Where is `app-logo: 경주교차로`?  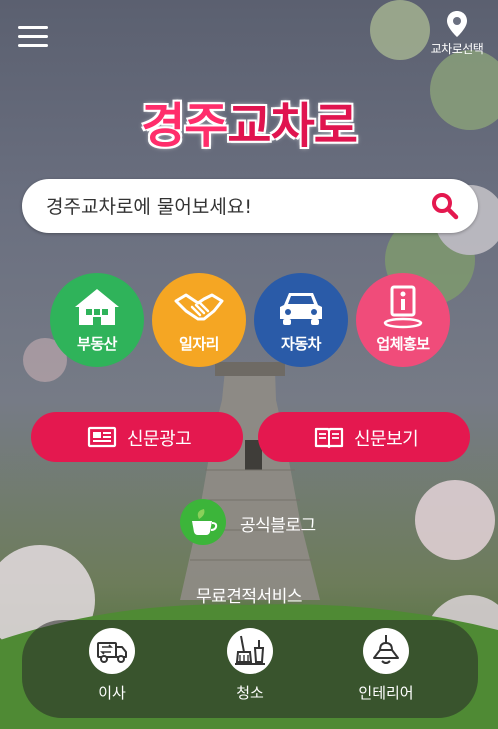 app-logo: 경주교차로 is located at coordinates (249, 121).